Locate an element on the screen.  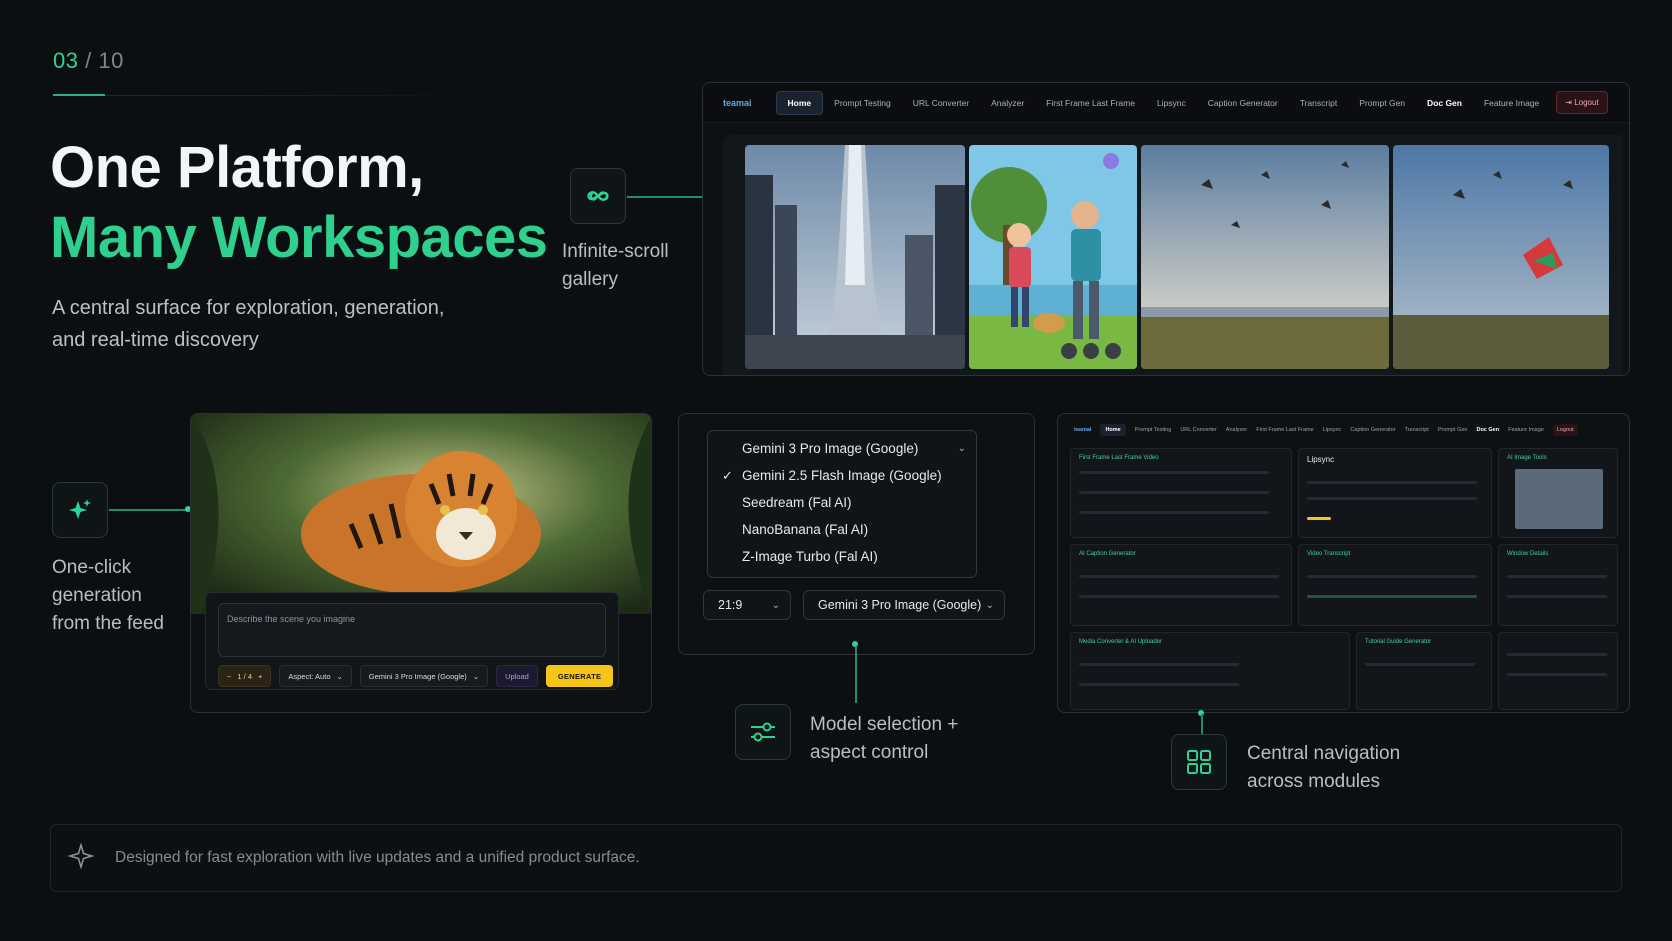
module-card-title: First Frame Last Frame Video is located at coordinates (1119, 458).